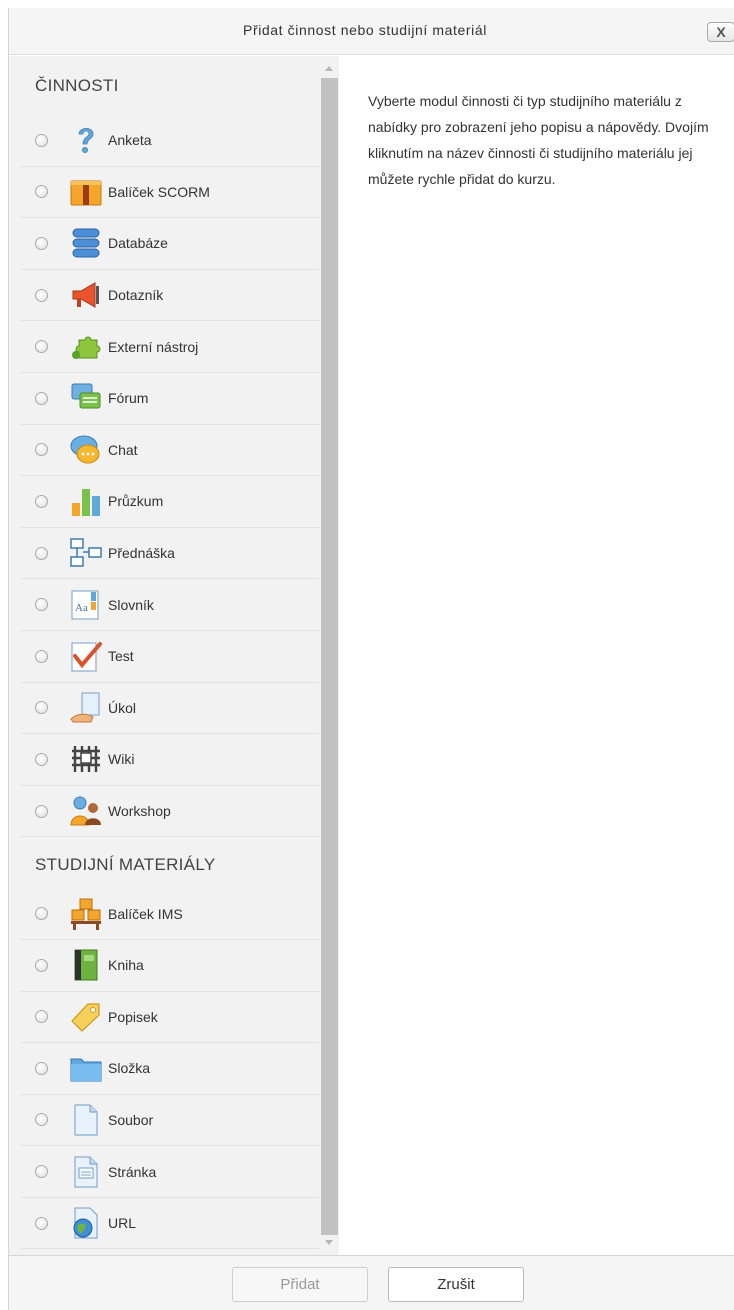  I want to click on option-item: Kniha, so click(170, 966).